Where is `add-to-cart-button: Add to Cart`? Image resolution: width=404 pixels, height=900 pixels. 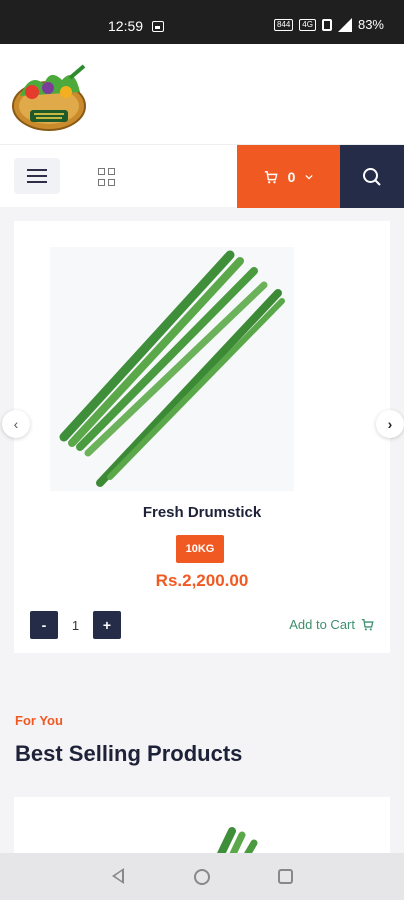
add-to-cart-button: Add to Cart is located at coordinates (331, 624).